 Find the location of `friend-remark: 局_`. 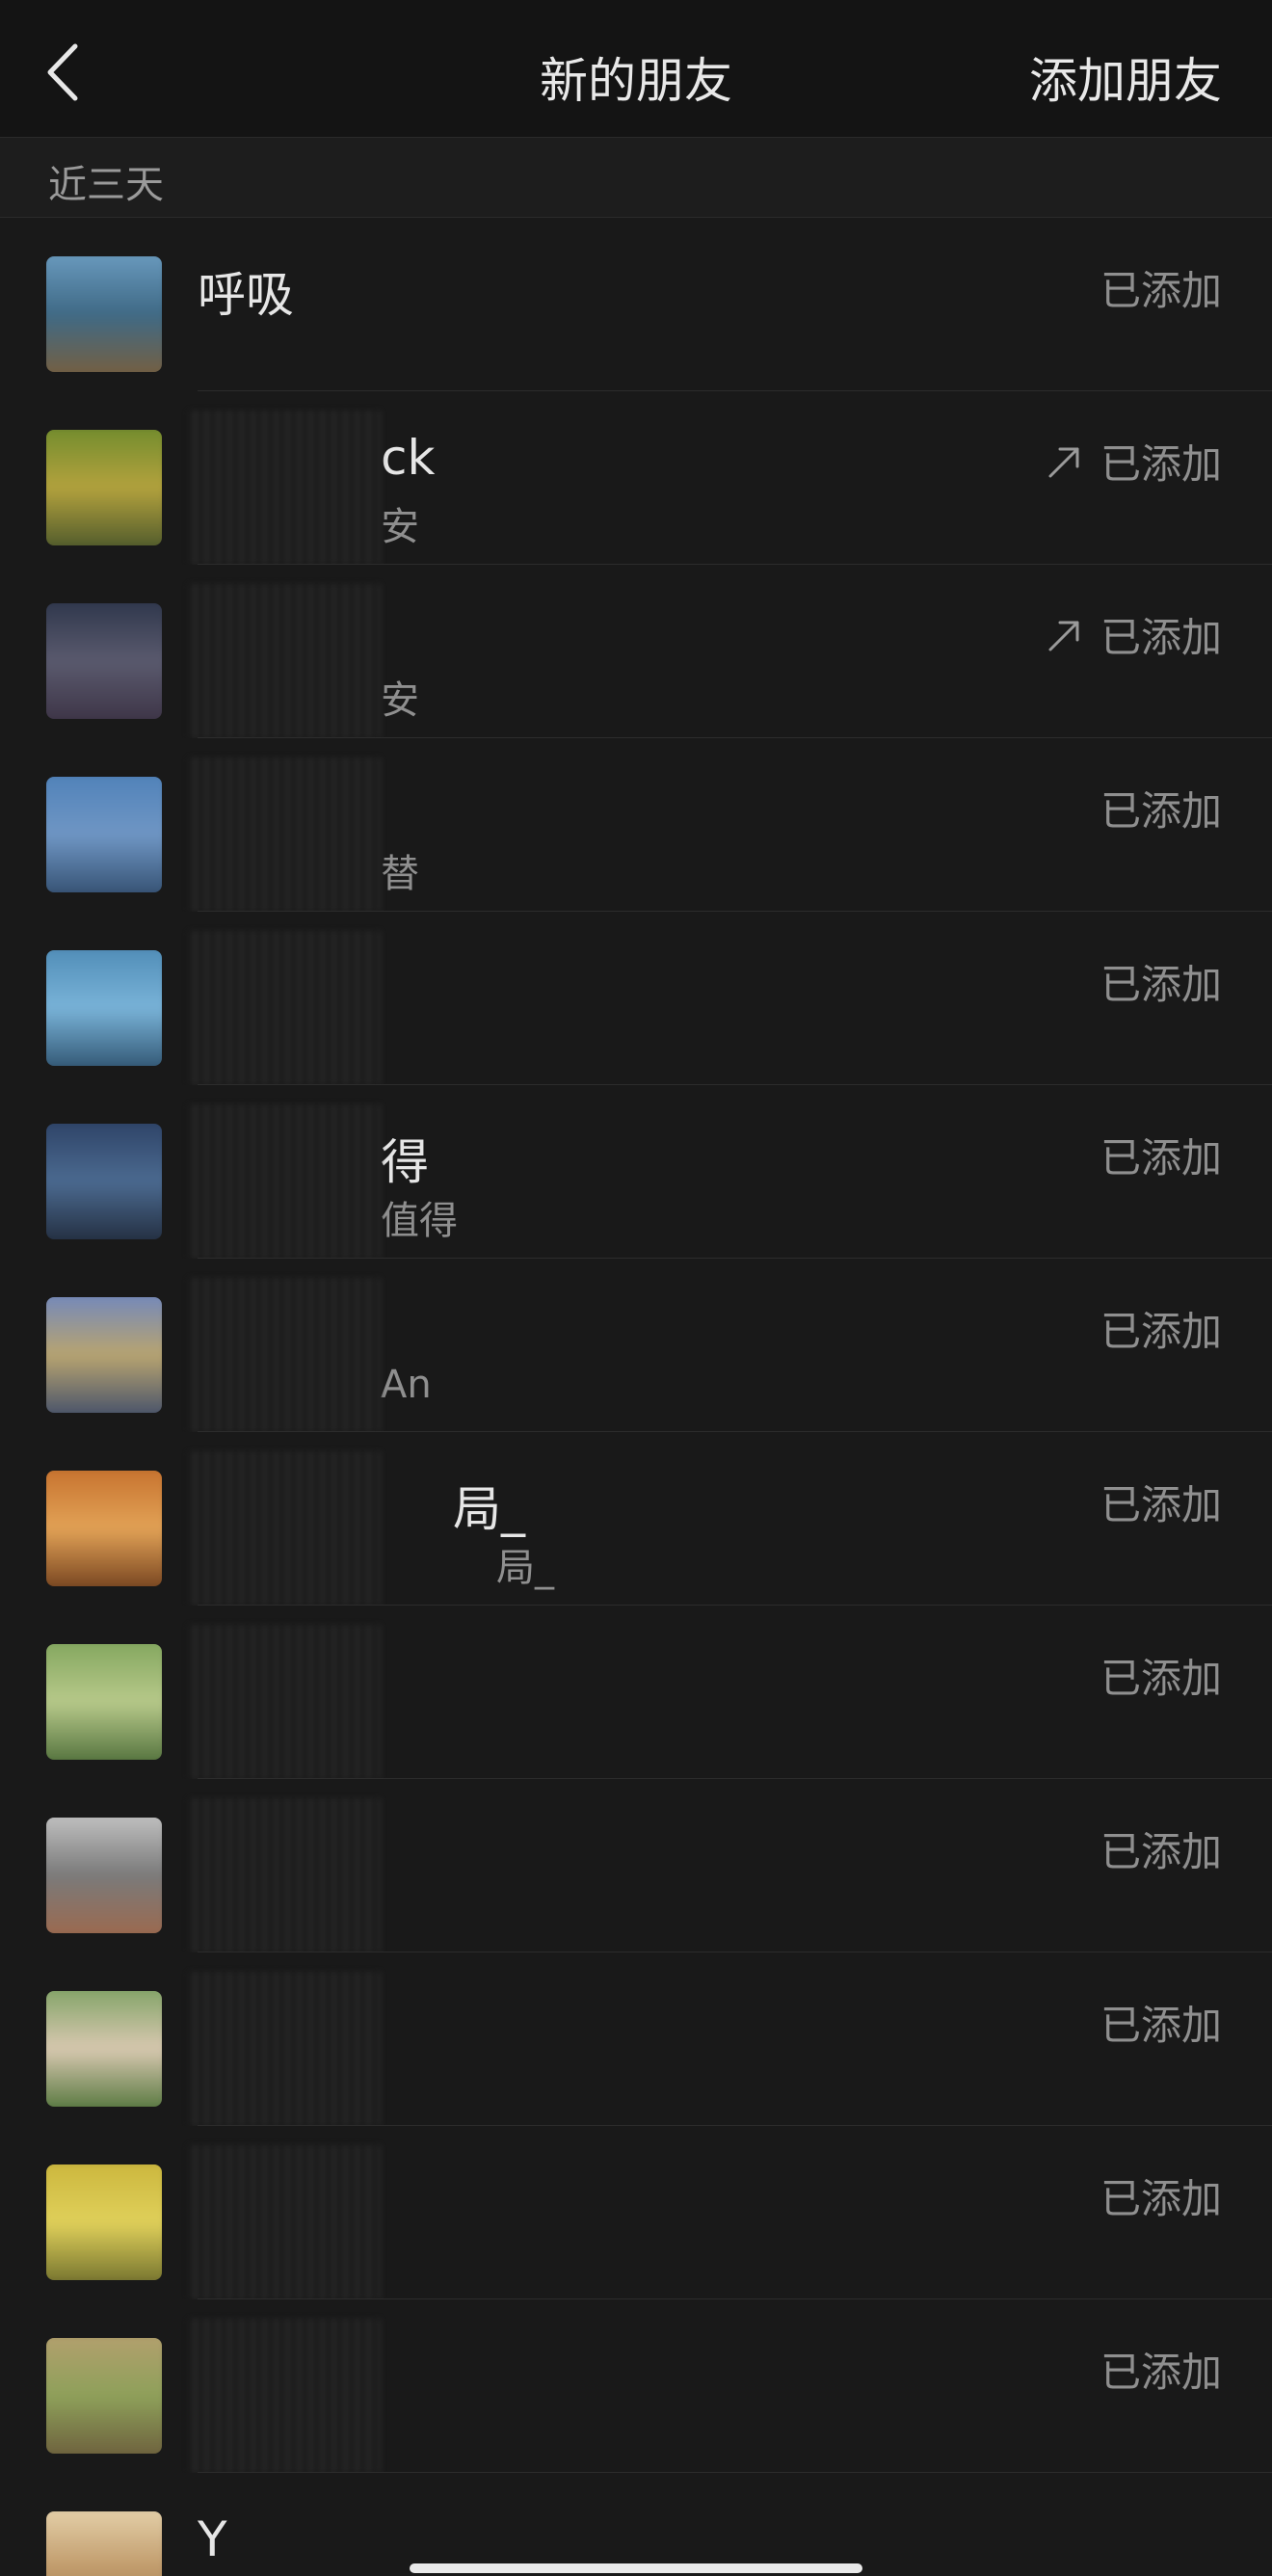

friend-remark: 局_ is located at coordinates (525, 1568).